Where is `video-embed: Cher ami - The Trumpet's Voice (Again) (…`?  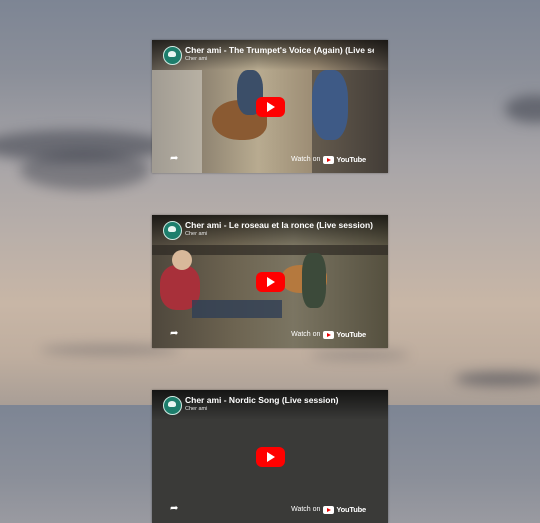 video-embed: Cher ami - The Trumpet's Voice (Again) (… is located at coordinates (270, 106).